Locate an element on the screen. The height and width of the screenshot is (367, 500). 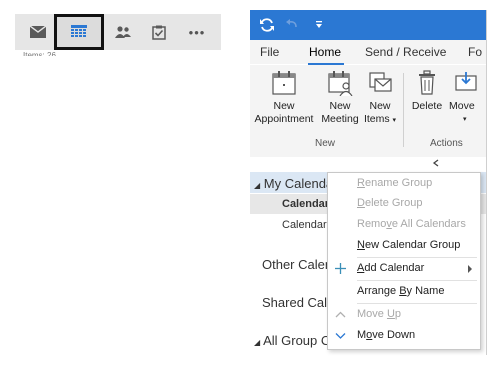
new-items-icon is located at coordinates (380, 82).